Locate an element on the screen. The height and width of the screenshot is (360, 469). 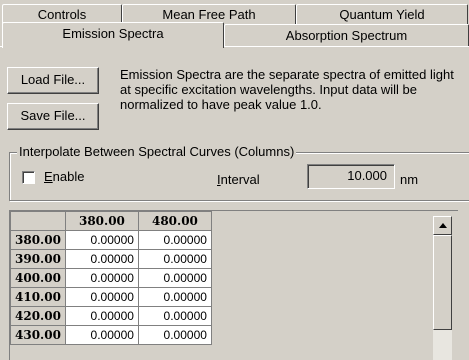
grid-row-header: 380.00 is located at coordinates (38, 240).